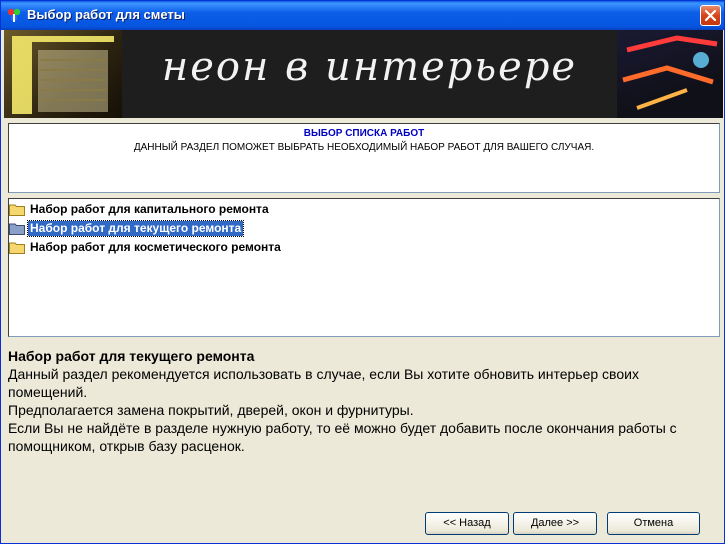 This screenshot has width=725, height=544. Describe the element at coordinates (17, 229) in the screenshot. I see `folder-selected-icon` at that location.